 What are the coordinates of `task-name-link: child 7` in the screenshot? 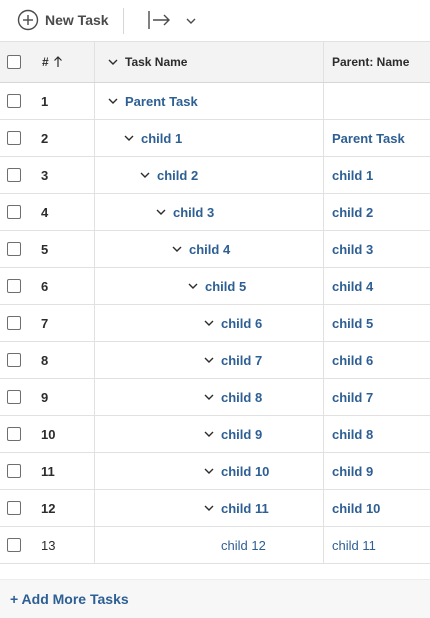 It's located at (241, 360).